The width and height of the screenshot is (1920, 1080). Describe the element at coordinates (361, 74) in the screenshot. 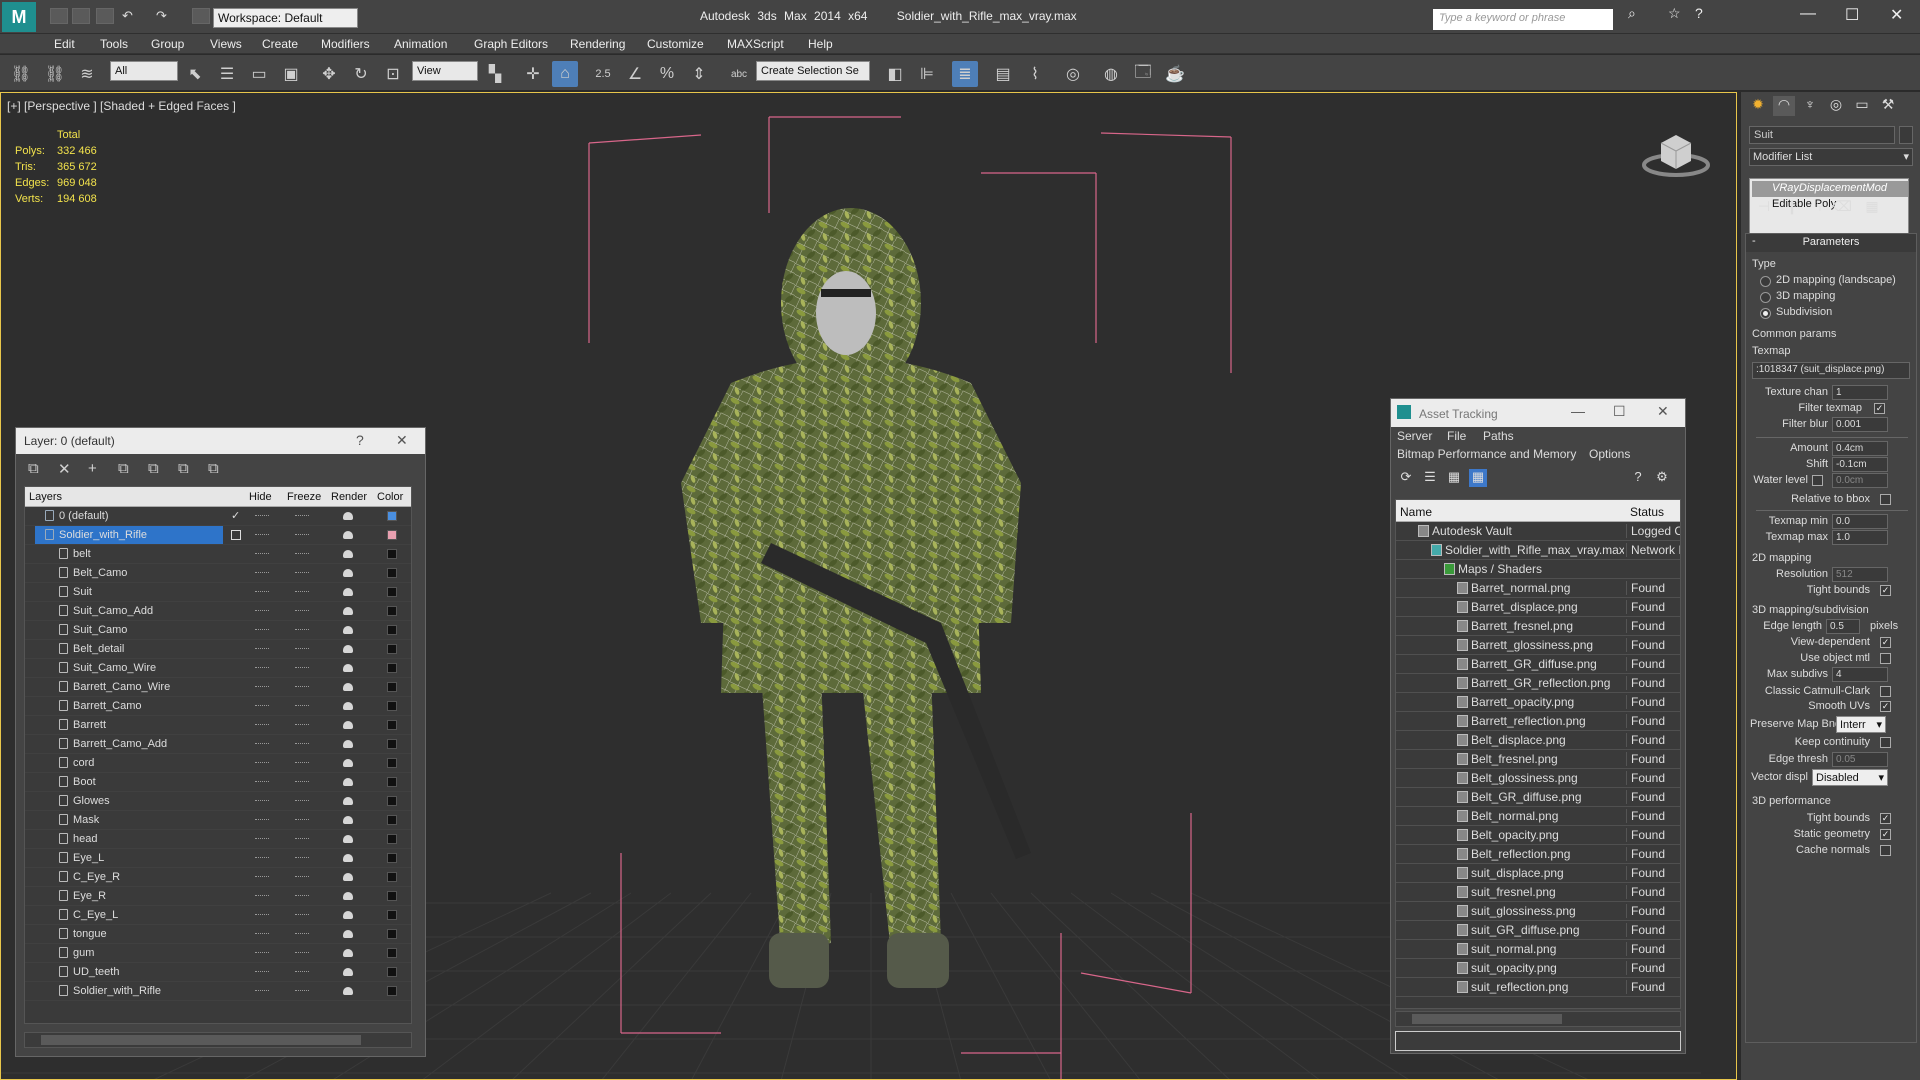

I see `rotate-icon: ↻` at that location.